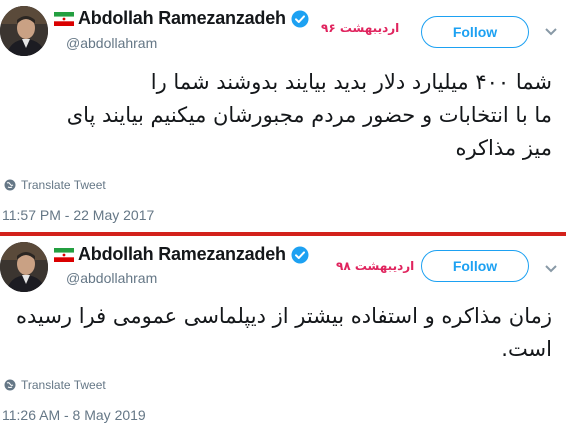 This screenshot has height=431, width=566. Describe the element at coordinates (74, 415) in the screenshot. I see `tweet-timestamp: 11:26 AM - 8 May 2019` at that location.